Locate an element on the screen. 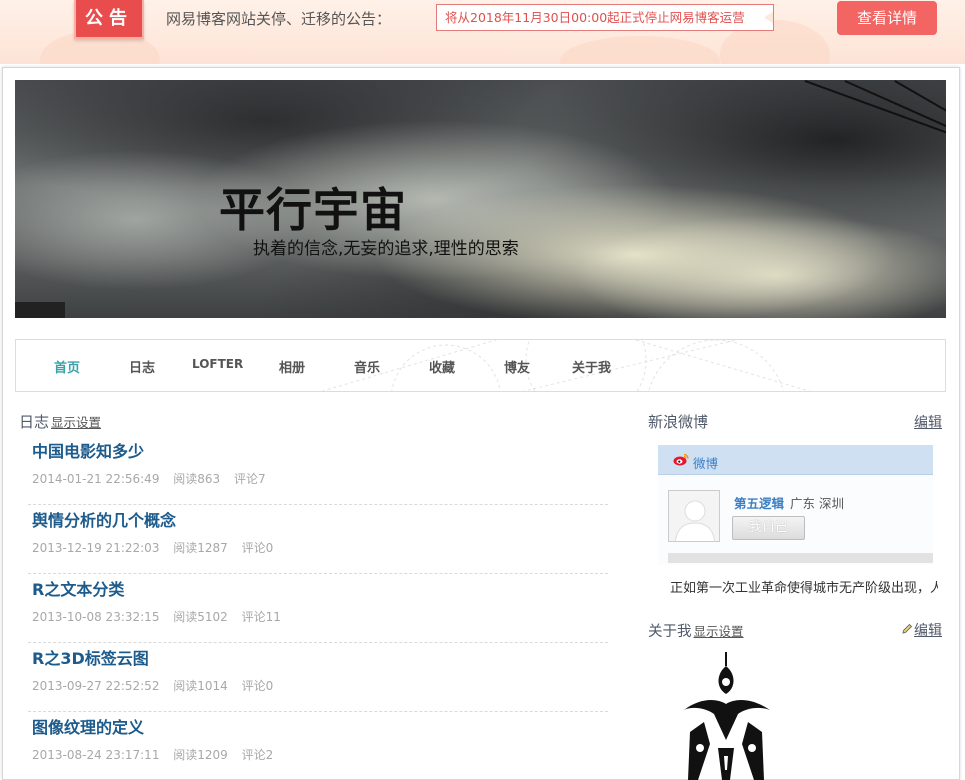 This screenshot has height=780, width=965. notice-tag: 公告 is located at coordinates (109, 19).